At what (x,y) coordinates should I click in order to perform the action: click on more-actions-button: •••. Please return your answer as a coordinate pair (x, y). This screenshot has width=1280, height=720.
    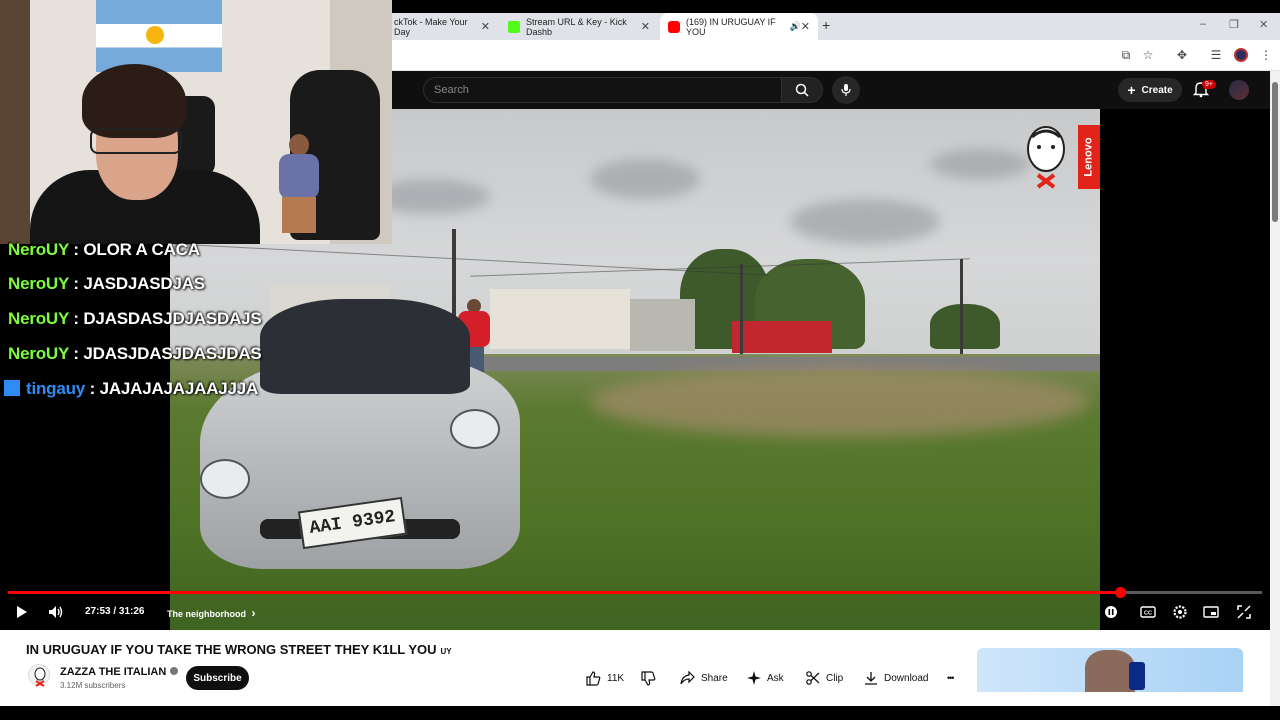
    Looking at the image, I should click on (951, 678).